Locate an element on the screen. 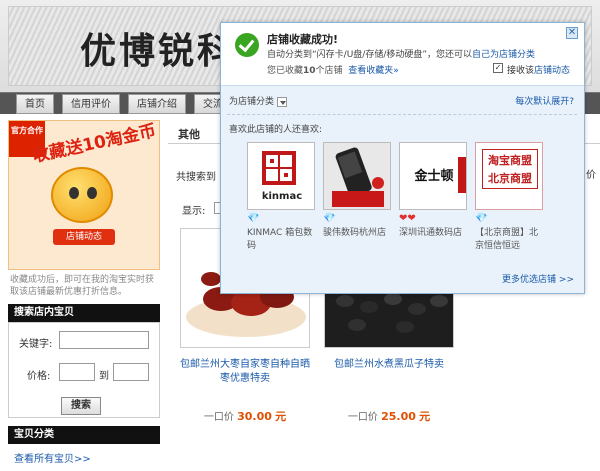 This screenshot has height=471, width=600. kinmac-logo: kinmac is located at coordinates (281, 176).